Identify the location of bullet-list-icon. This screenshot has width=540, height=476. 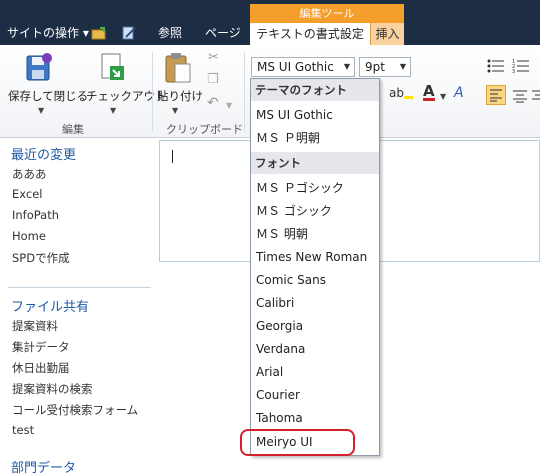
(496, 66).